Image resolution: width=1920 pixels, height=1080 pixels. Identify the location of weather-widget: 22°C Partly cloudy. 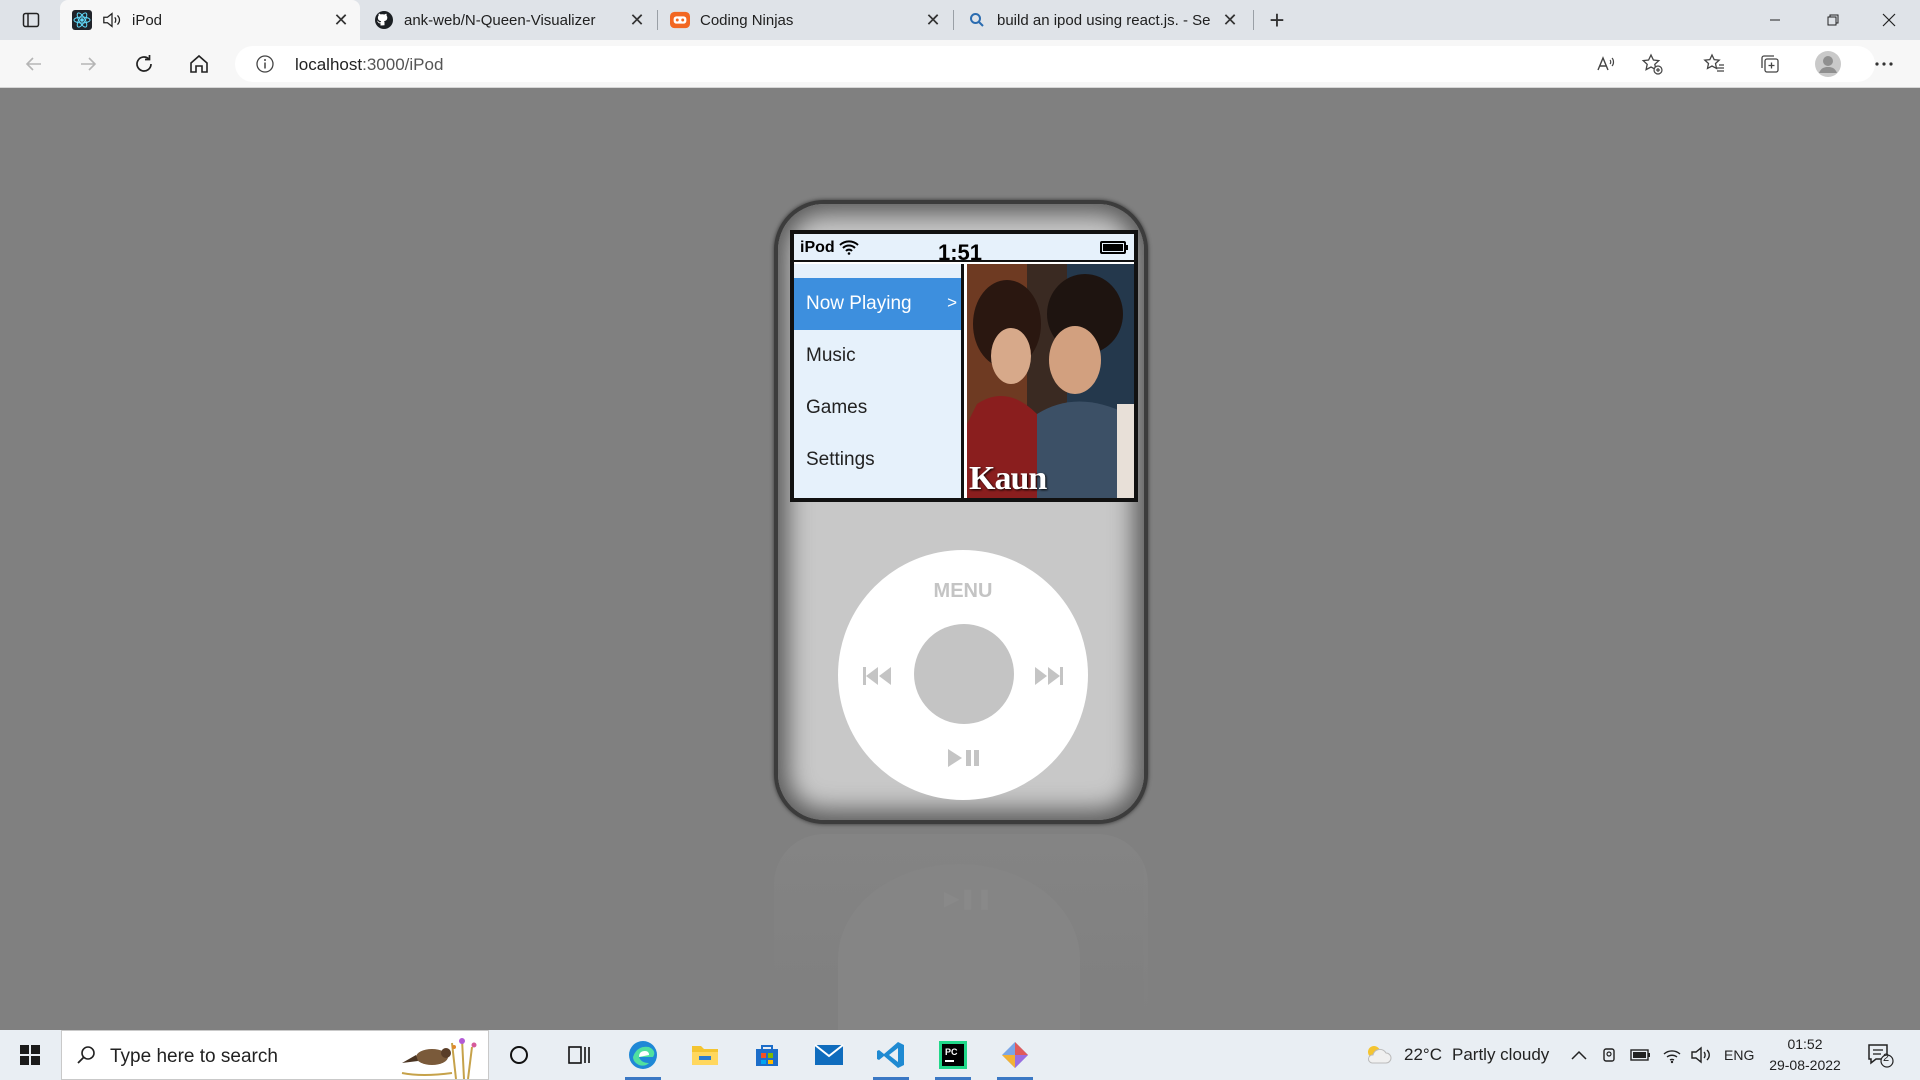
(1456, 1055).